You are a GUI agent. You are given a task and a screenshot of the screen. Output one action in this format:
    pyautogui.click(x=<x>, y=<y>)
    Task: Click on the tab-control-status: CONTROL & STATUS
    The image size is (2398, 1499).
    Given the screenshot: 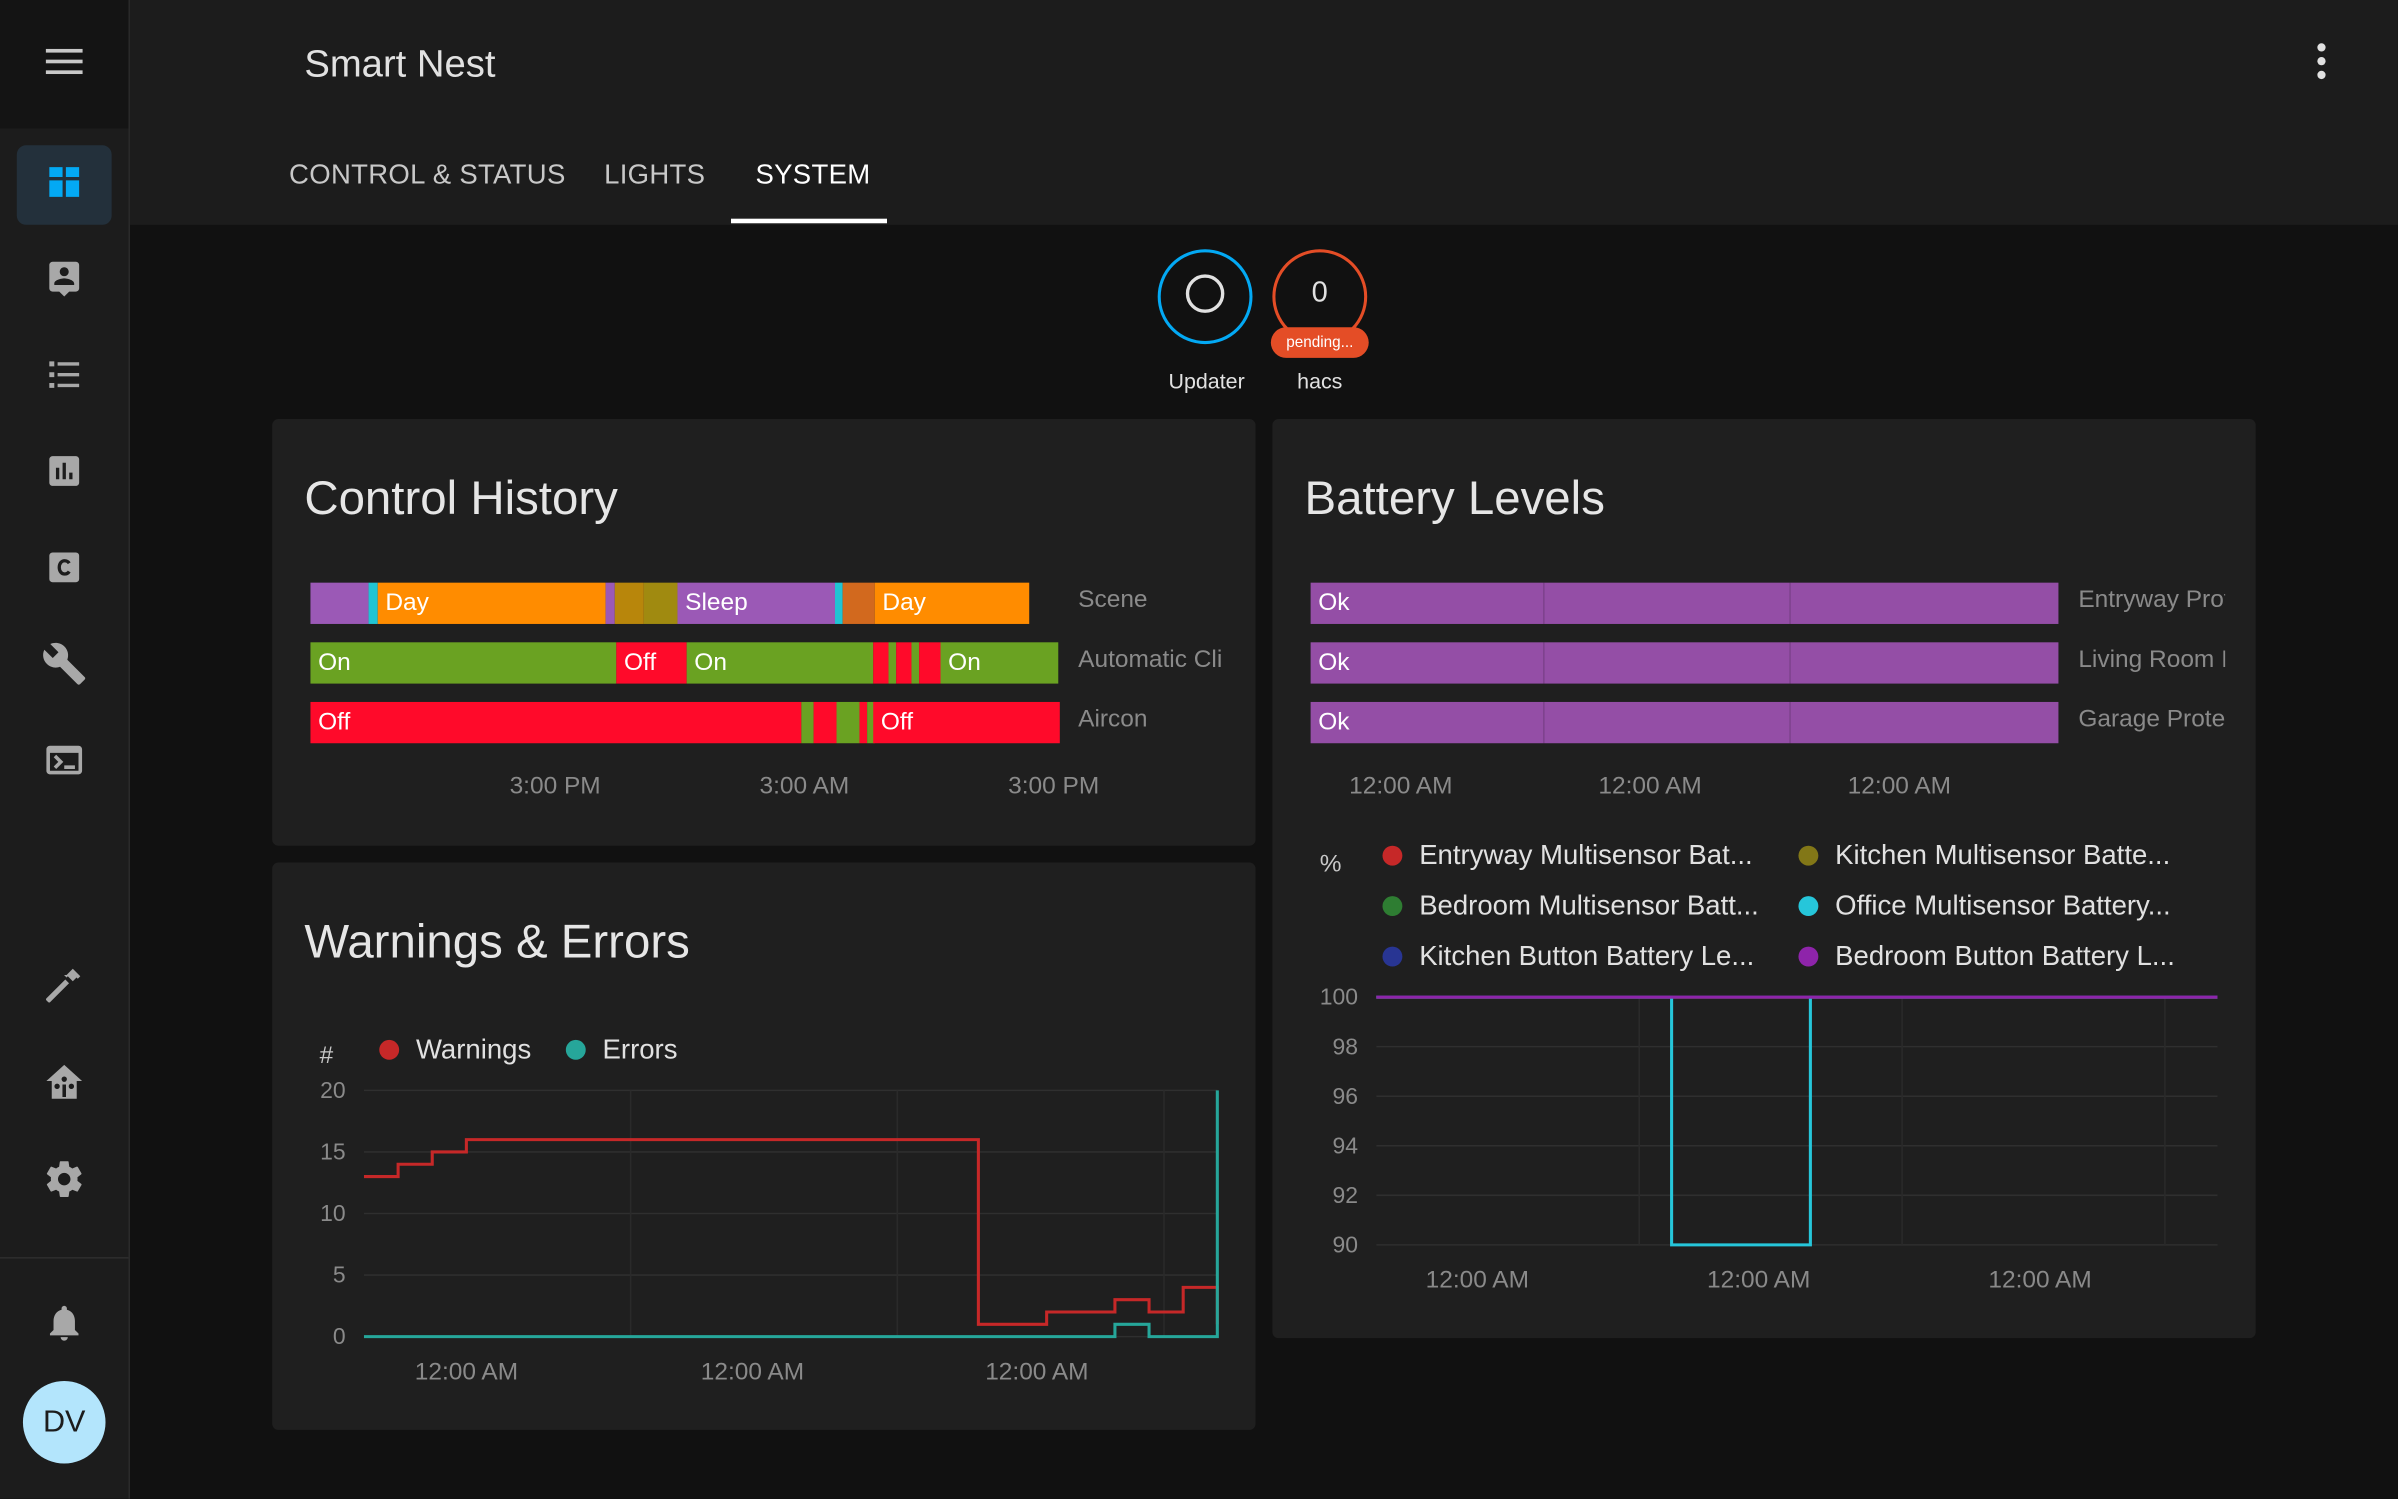 What is the action you would take?
    pyautogui.click(x=427, y=175)
    